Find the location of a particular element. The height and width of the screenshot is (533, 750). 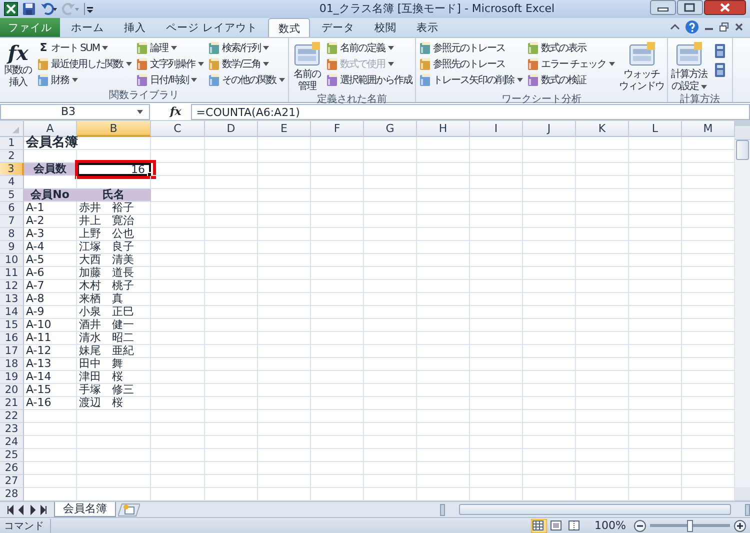

ribbon-button: トレース矢印の削除 is located at coordinates (471, 80).